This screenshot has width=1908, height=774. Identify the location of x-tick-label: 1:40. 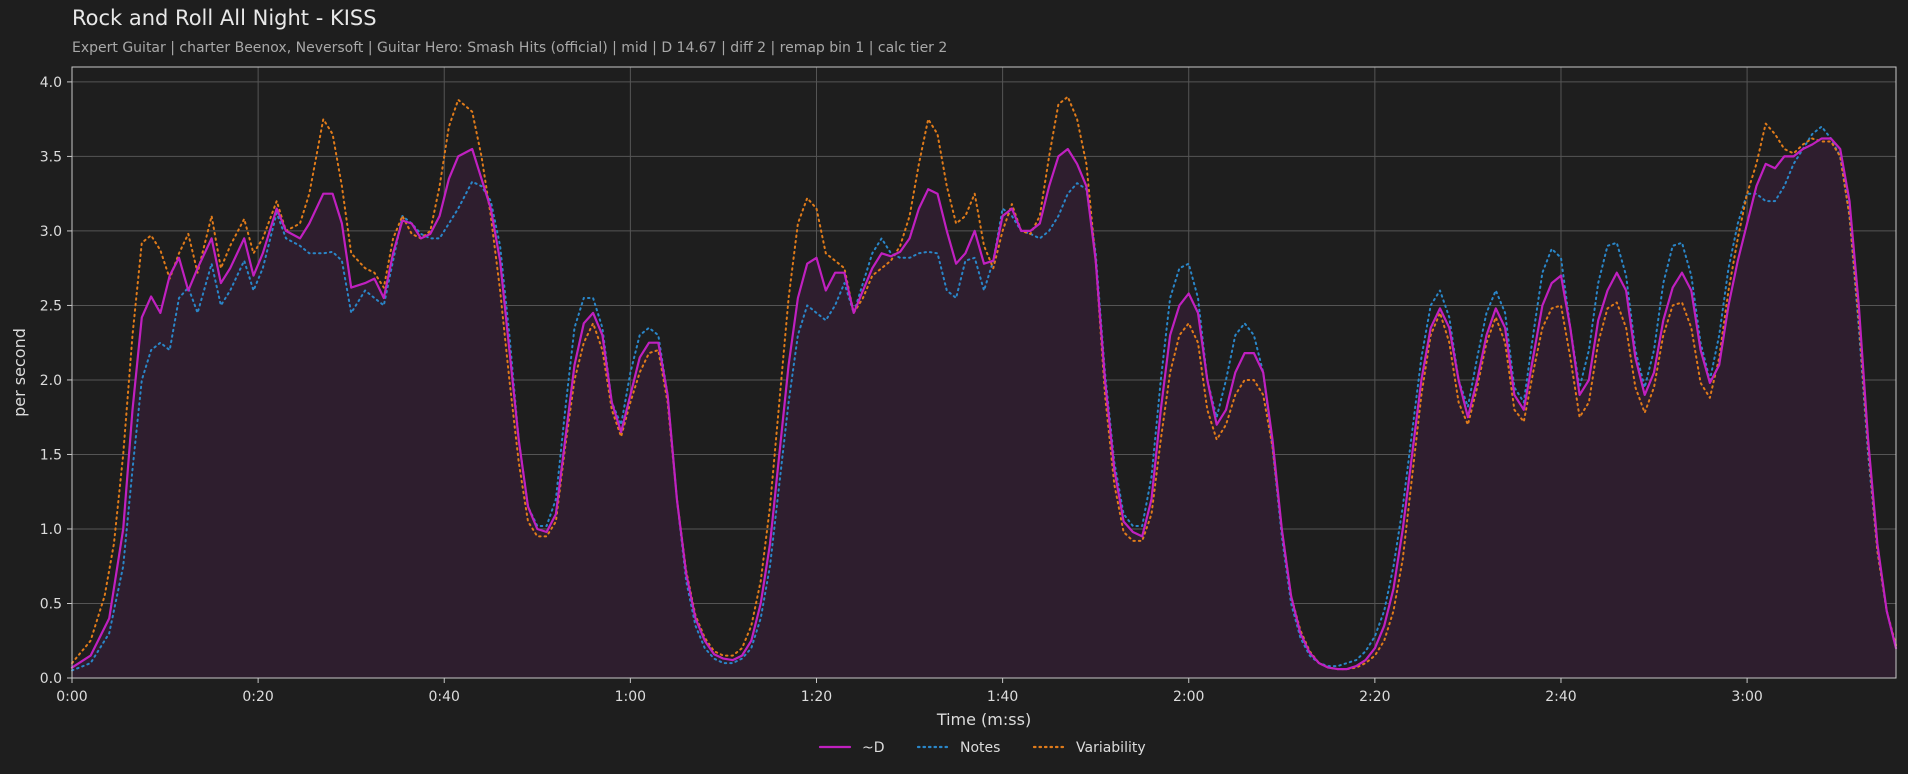
(1002, 697).